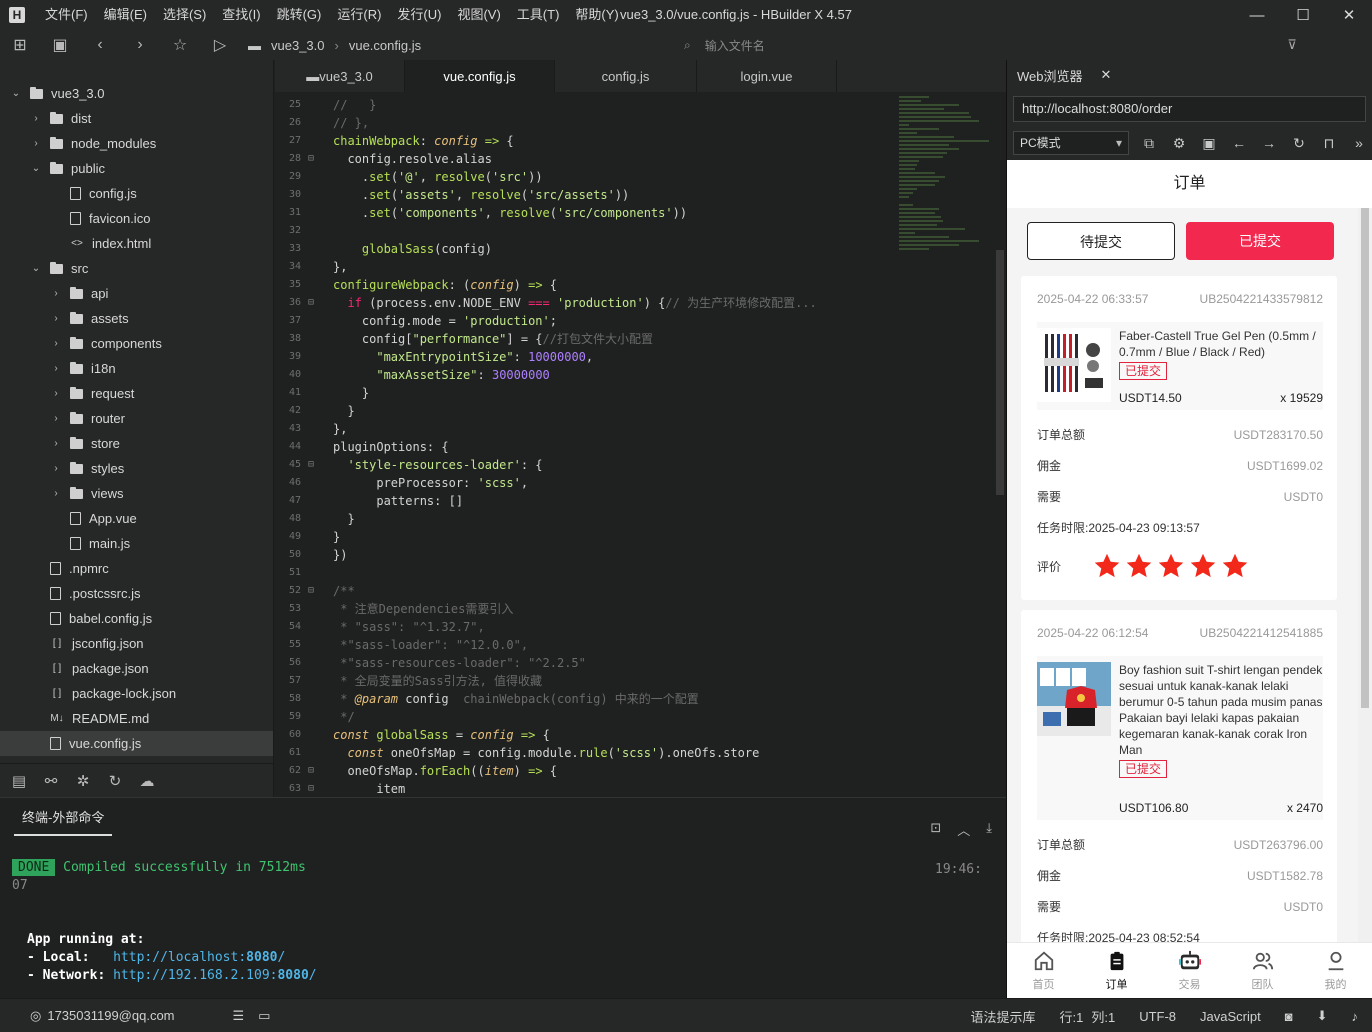  Describe the element at coordinates (1303, 15) in the screenshot. I see `maximize-icon: ☐` at that location.